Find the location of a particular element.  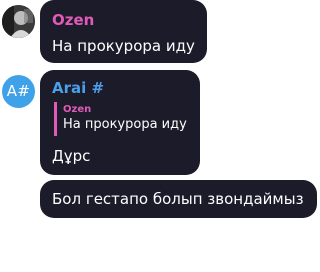

message-bubble: Бол гестапо болып звондаймыз is located at coordinates (178, 199).